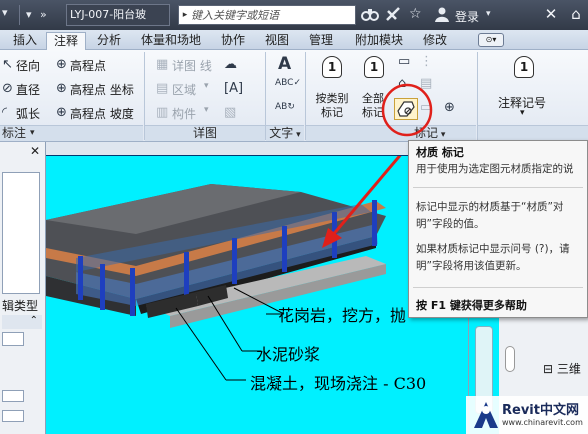 The width and height of the screenshot is (588, 434). I want to click on diameter-dimension-button: 直径, so click(28, 89).